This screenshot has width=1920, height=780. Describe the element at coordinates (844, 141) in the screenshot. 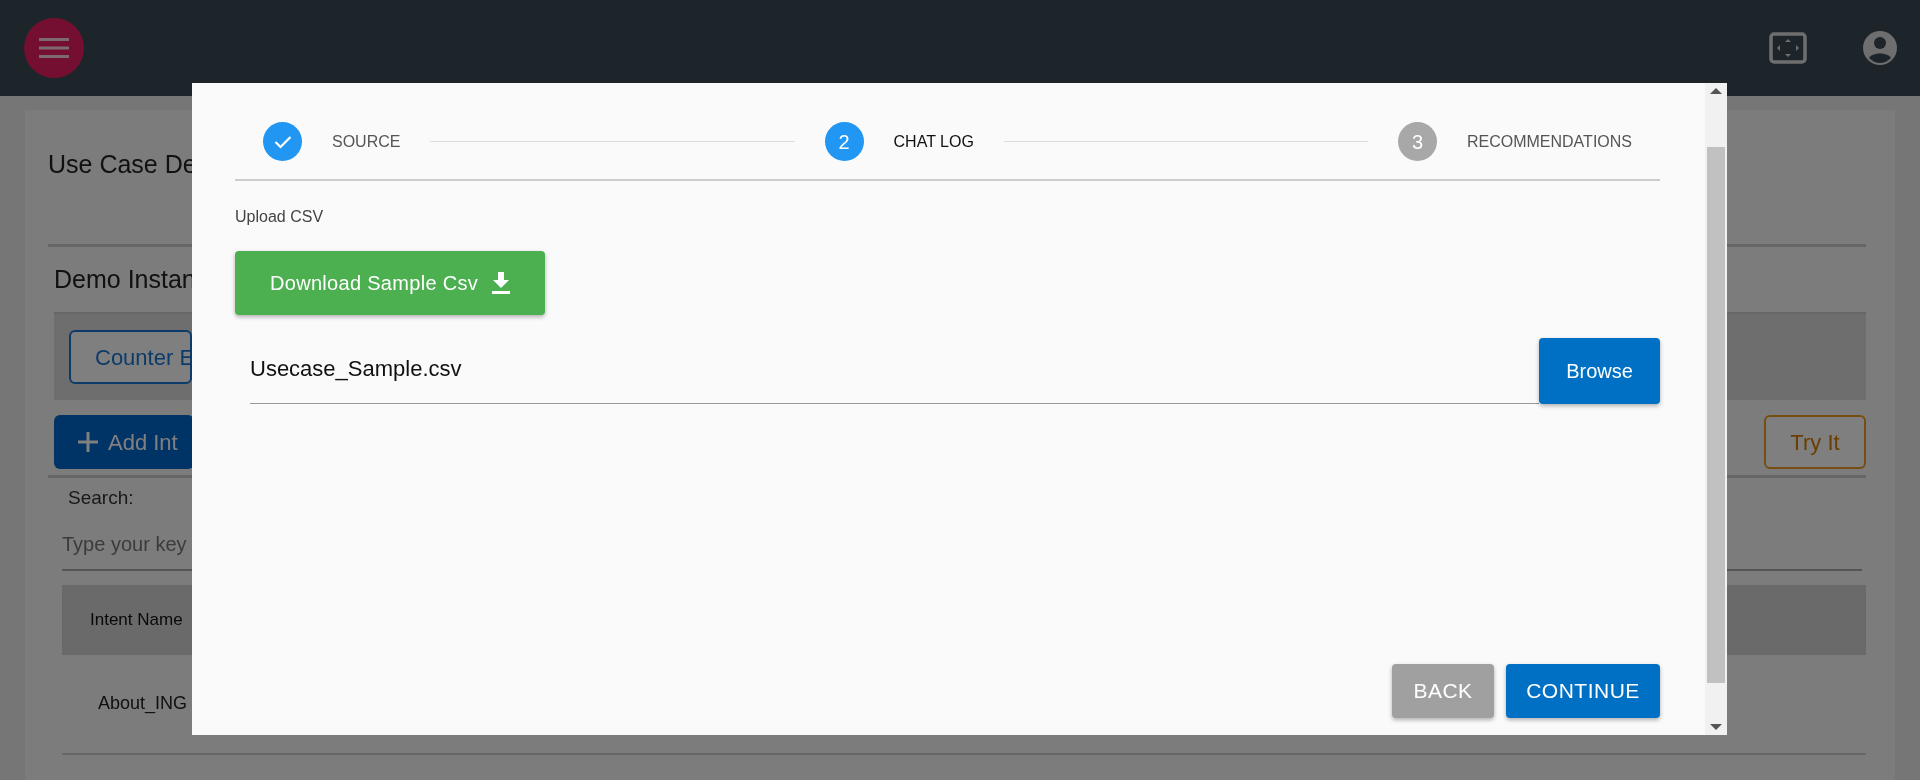

I see `step-circle: 2` at that location.